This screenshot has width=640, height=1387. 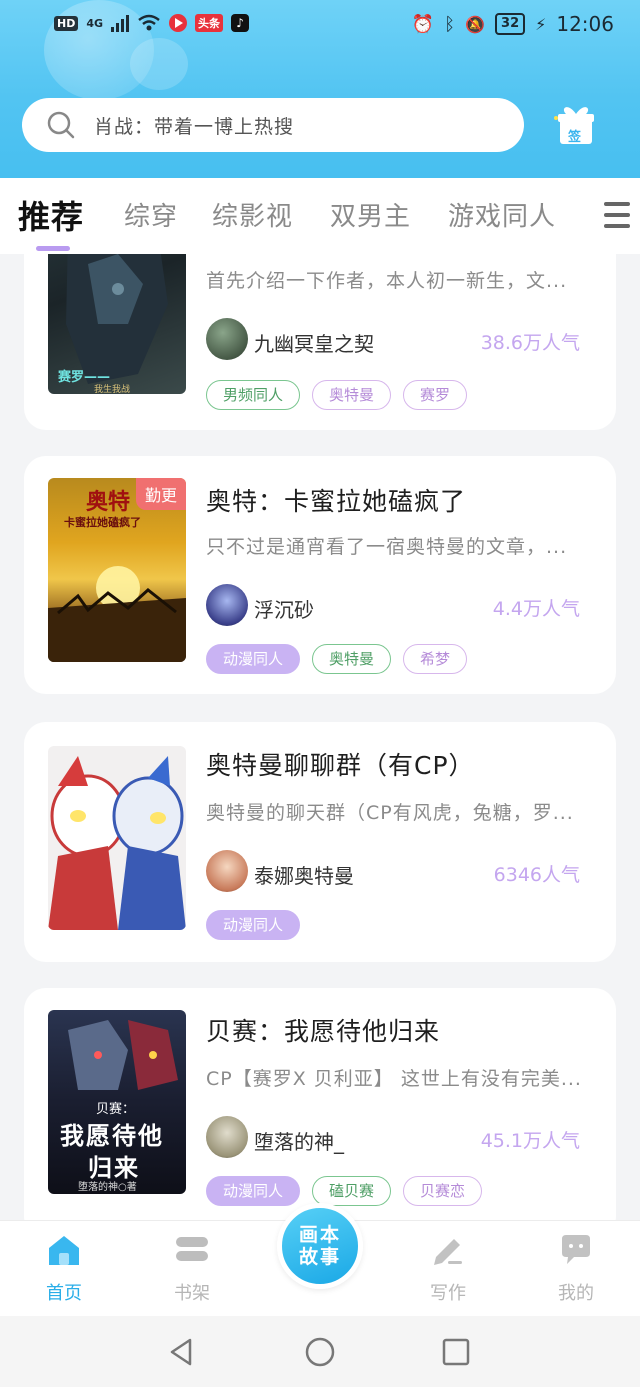 I want to click on category-menu-icon, so click(x=617, y=216).